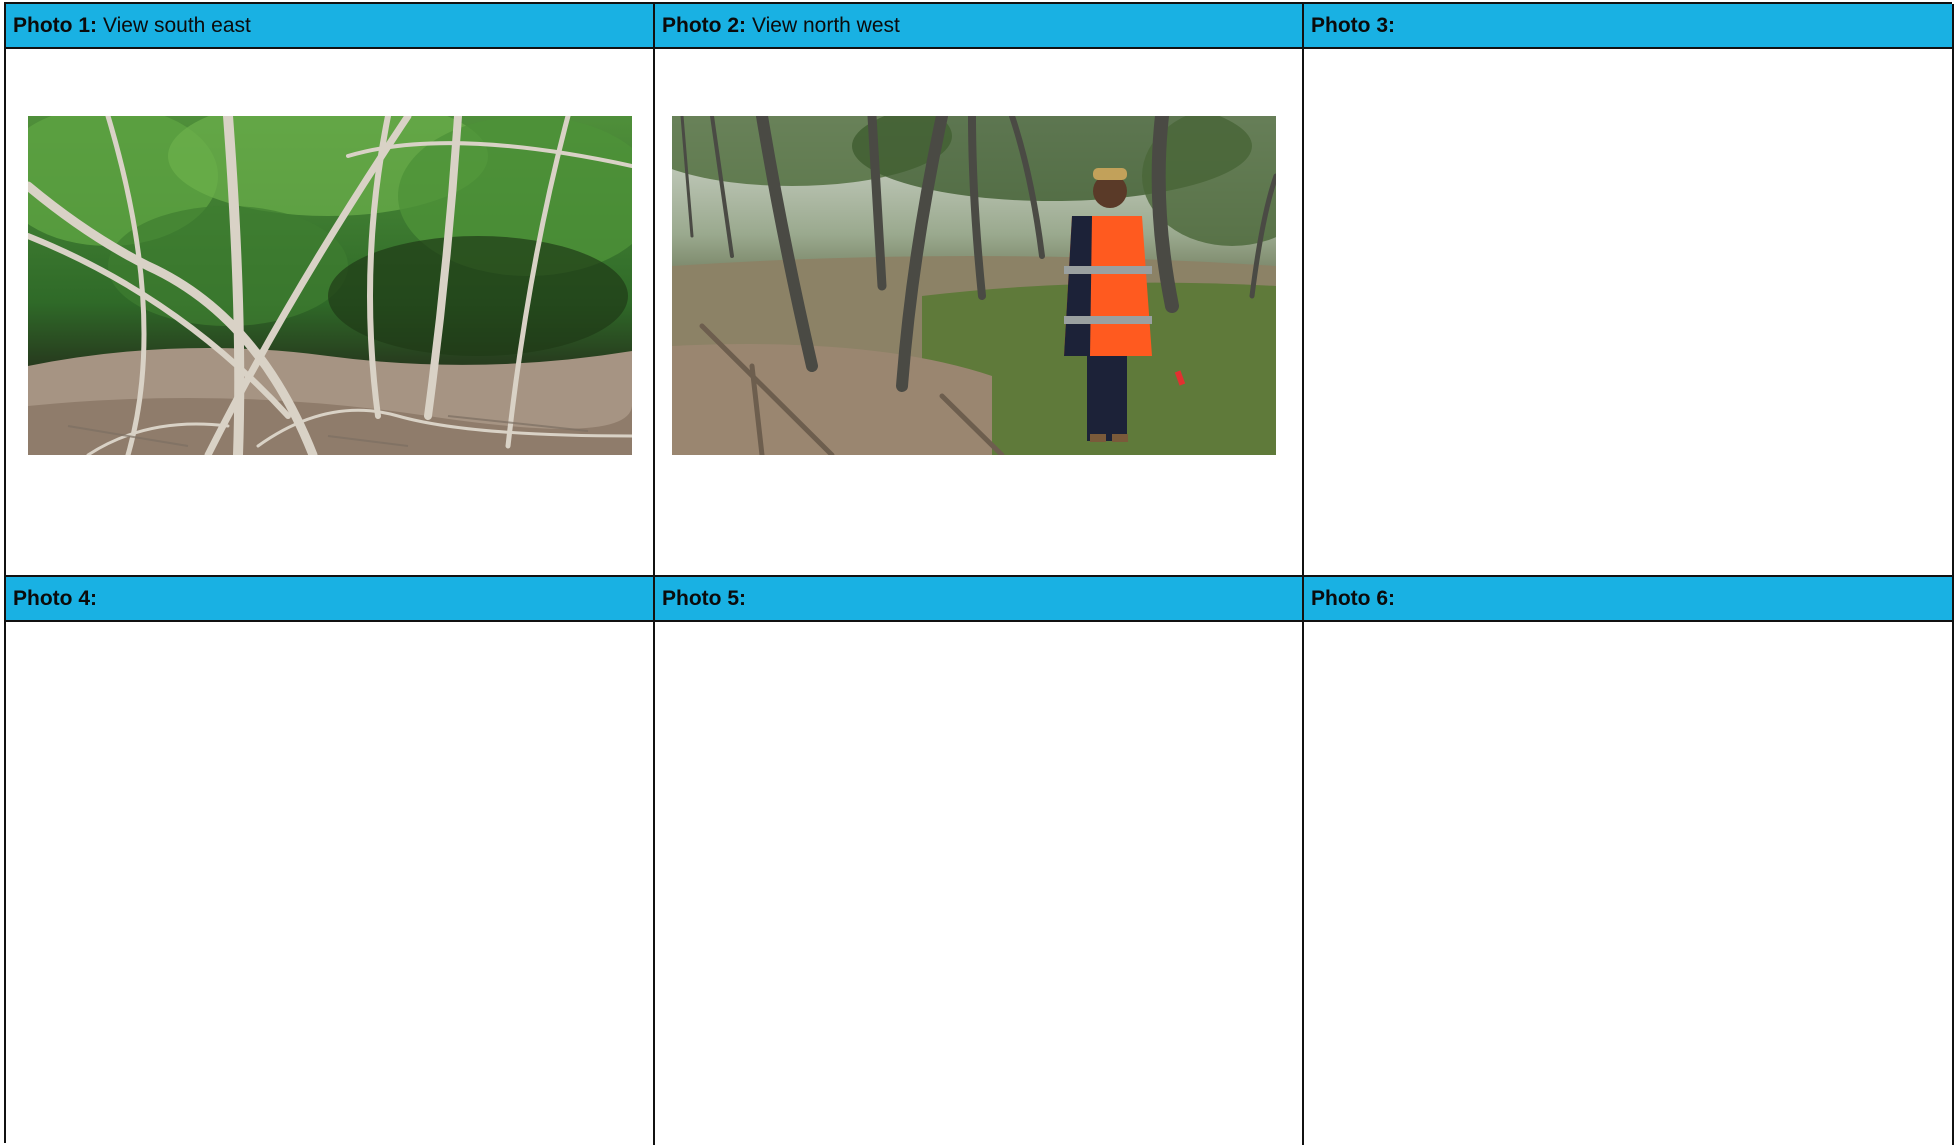 Image resolution: width=1955 pixels, height=1145 pixels. I want to click on photo-header-2: Photo 2: View north west, so click(978, 26).